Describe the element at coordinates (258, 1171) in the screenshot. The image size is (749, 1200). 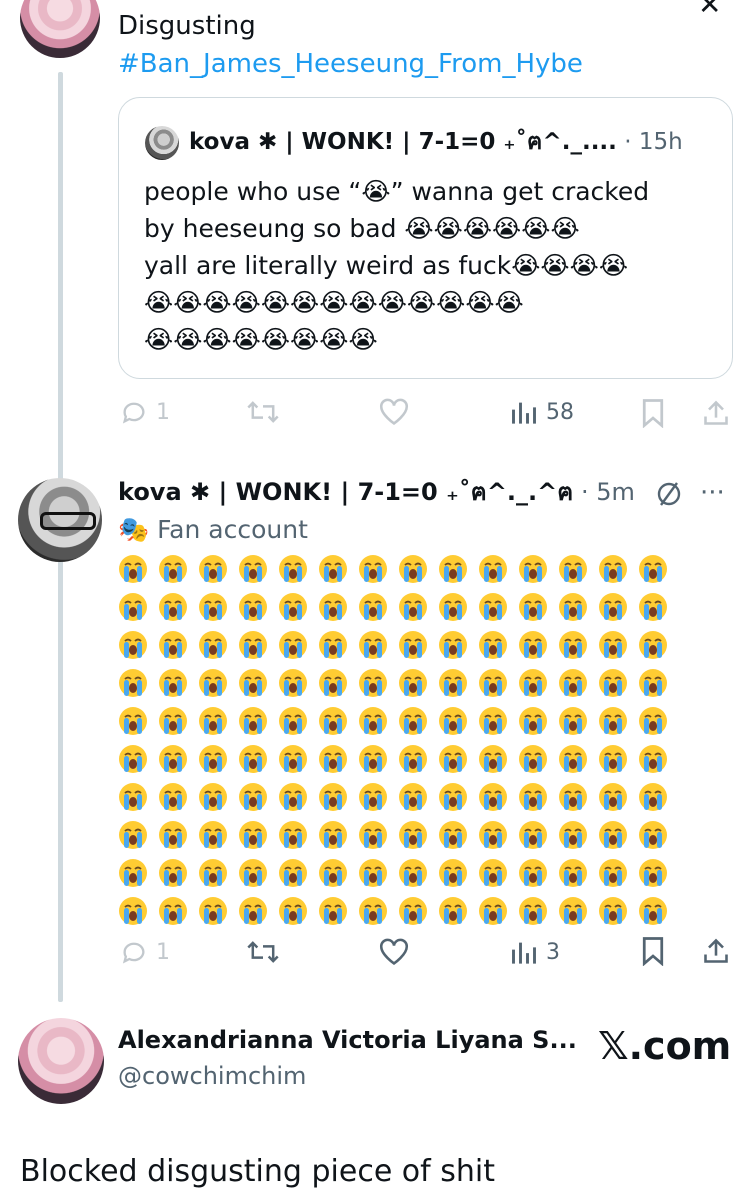
I see `post-body-text: Blocked disgusting piece of shit` at that location.